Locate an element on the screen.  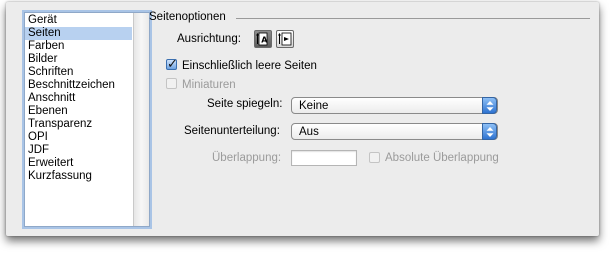
orientation-portrait-button: A is located at coordinates (263, 39).